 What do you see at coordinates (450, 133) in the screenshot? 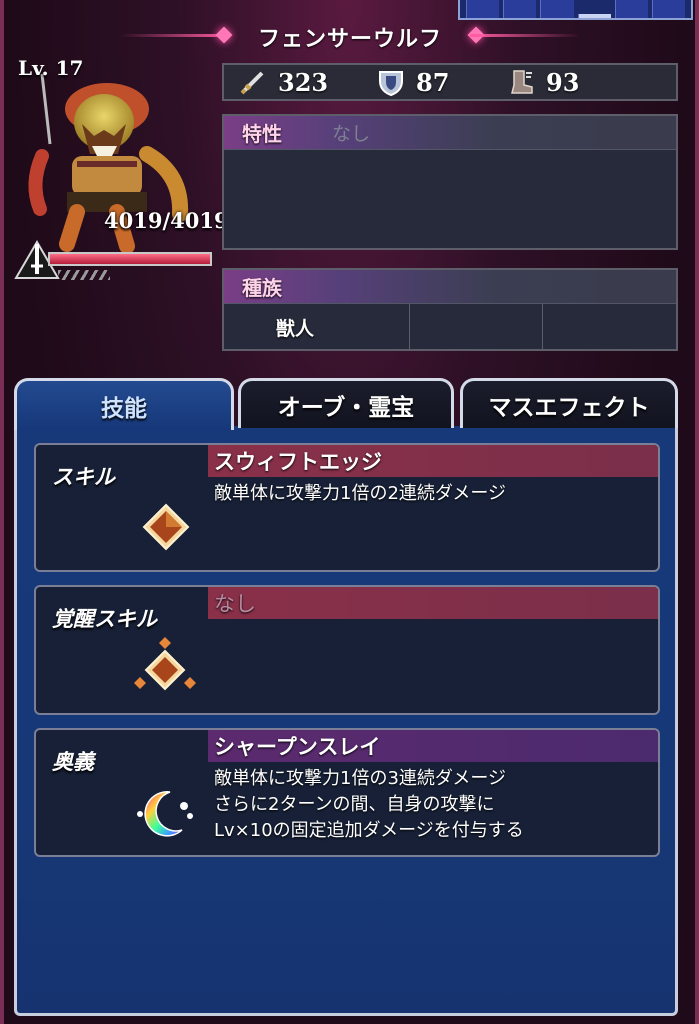
I see `trait-header: 特性 なし` at bounding box center [450, 133].